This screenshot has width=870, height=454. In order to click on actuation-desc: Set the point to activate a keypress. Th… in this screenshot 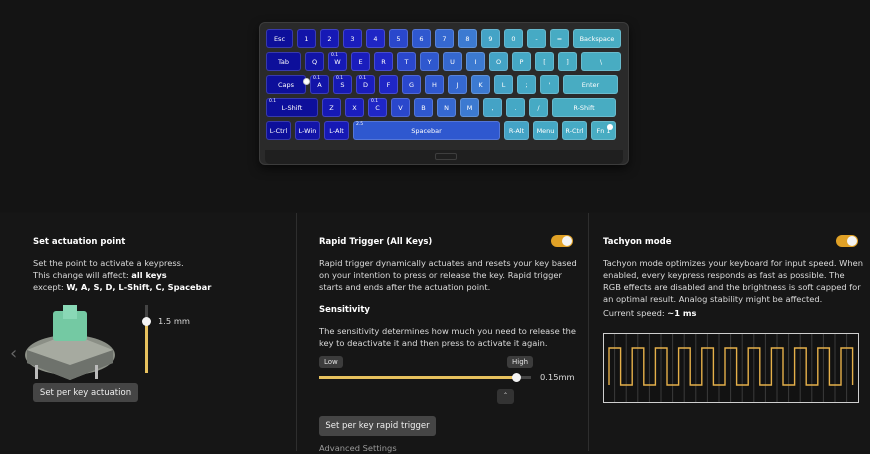, I will do `click(122, 275)`.